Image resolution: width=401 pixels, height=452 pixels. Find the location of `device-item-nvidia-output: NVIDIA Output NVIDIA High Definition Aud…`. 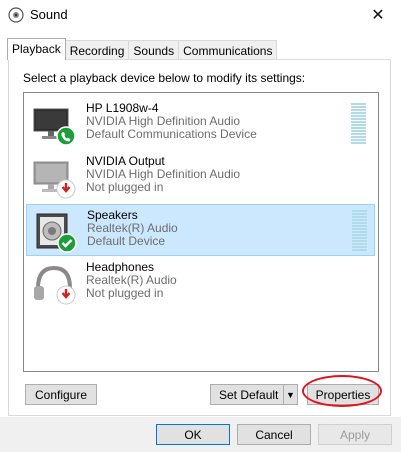

device-item-nvidia-output: NVIDIA Output NVIDIA High Definition Aud… is located at coordinates (200, 177).